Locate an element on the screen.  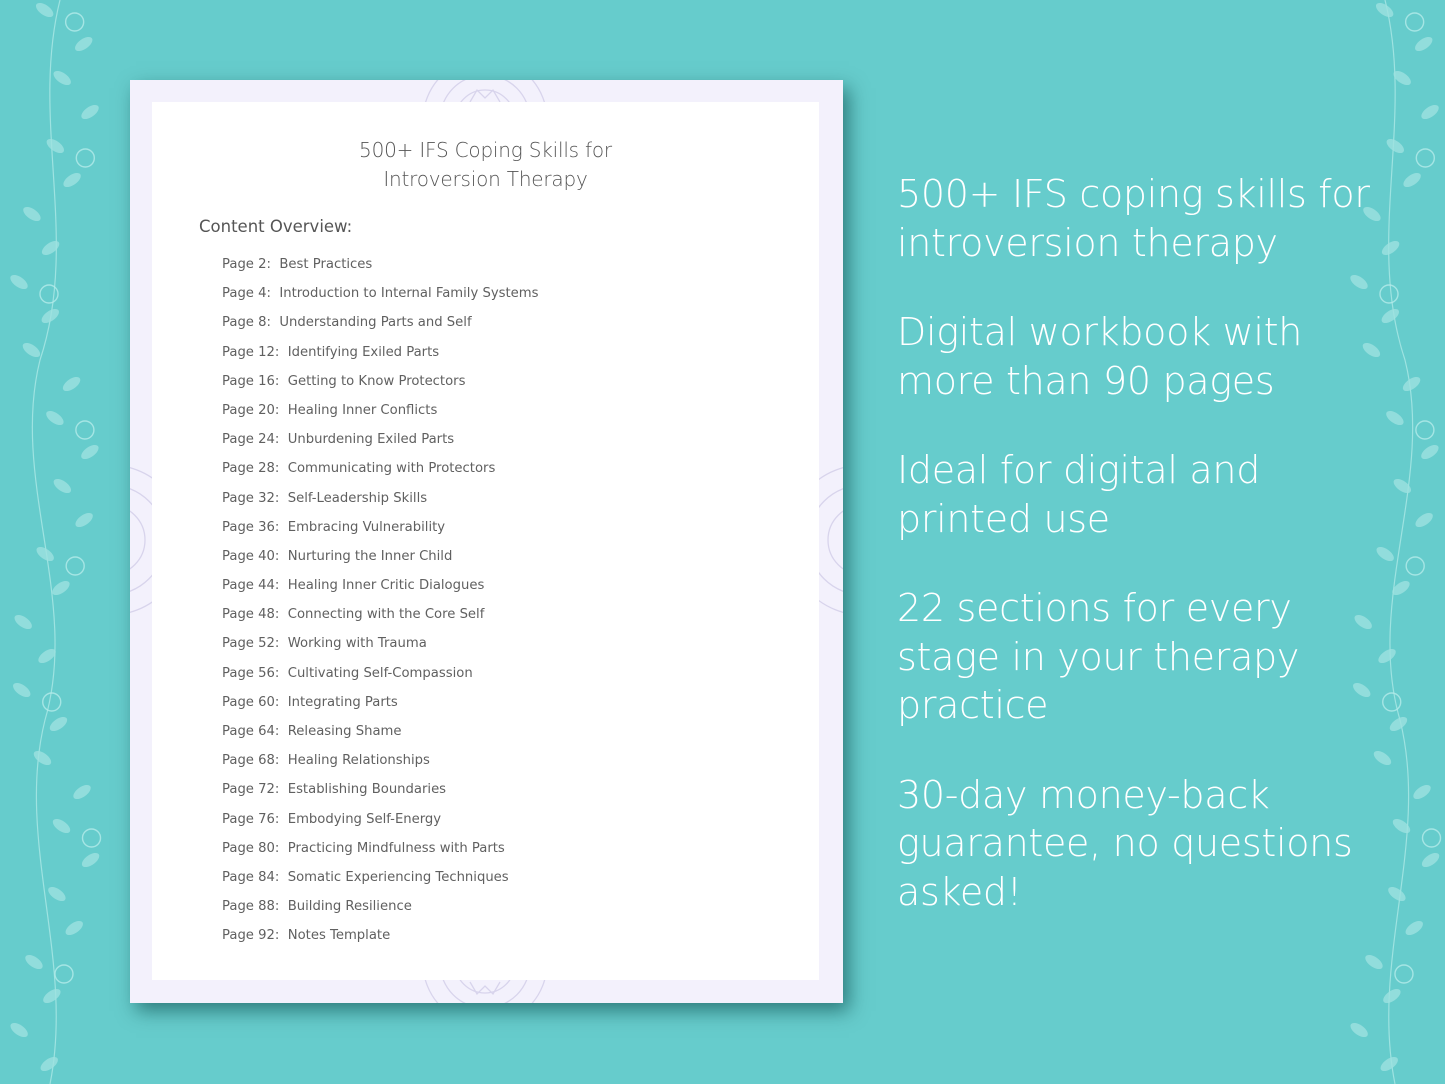
toc-section-title: Healing Relationships is located at coordinates (358, 761).